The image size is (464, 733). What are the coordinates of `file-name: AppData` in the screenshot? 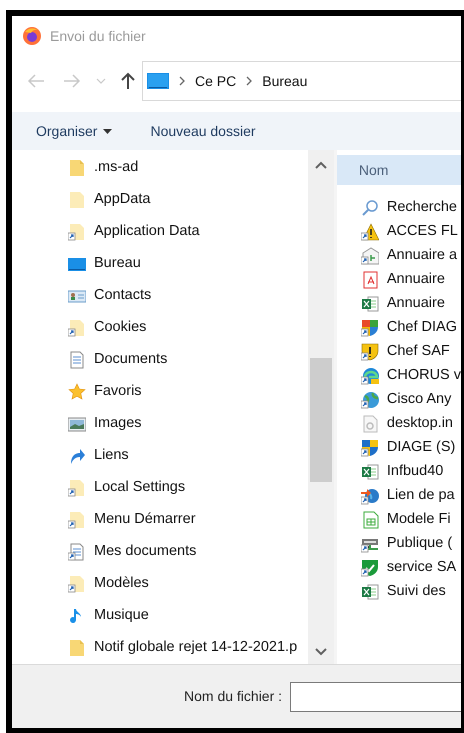 It's located at (122, 200).